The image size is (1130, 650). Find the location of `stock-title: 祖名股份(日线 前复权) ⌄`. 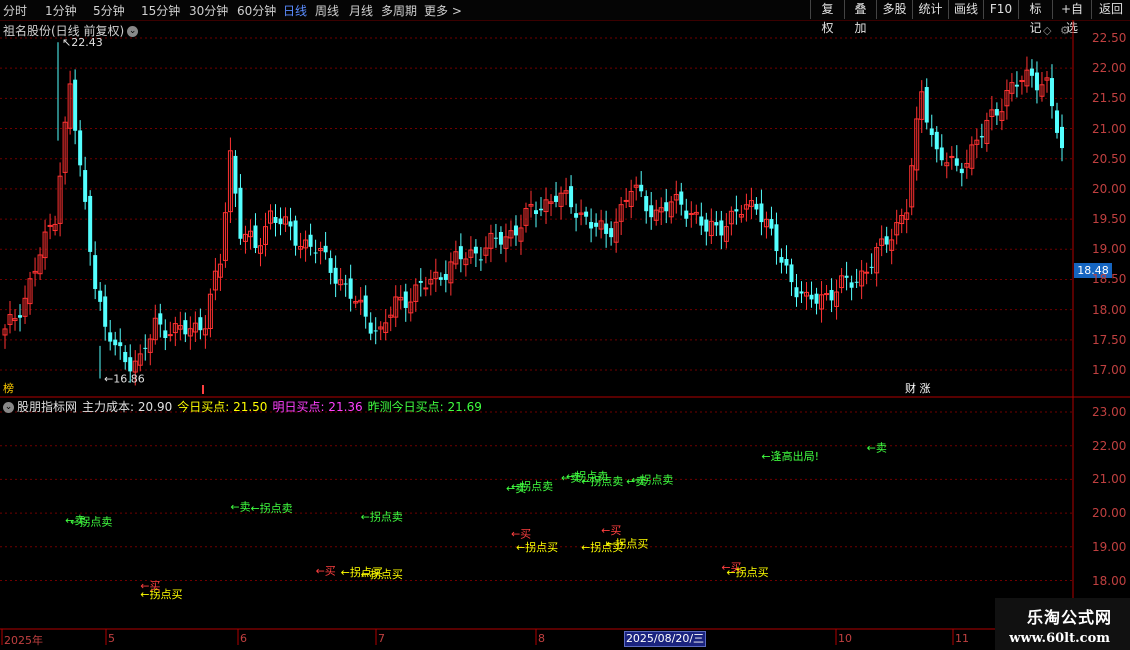

stock-title: 祖名股份(日线 前复权) ⌄ is located at coordinates (71, 30).